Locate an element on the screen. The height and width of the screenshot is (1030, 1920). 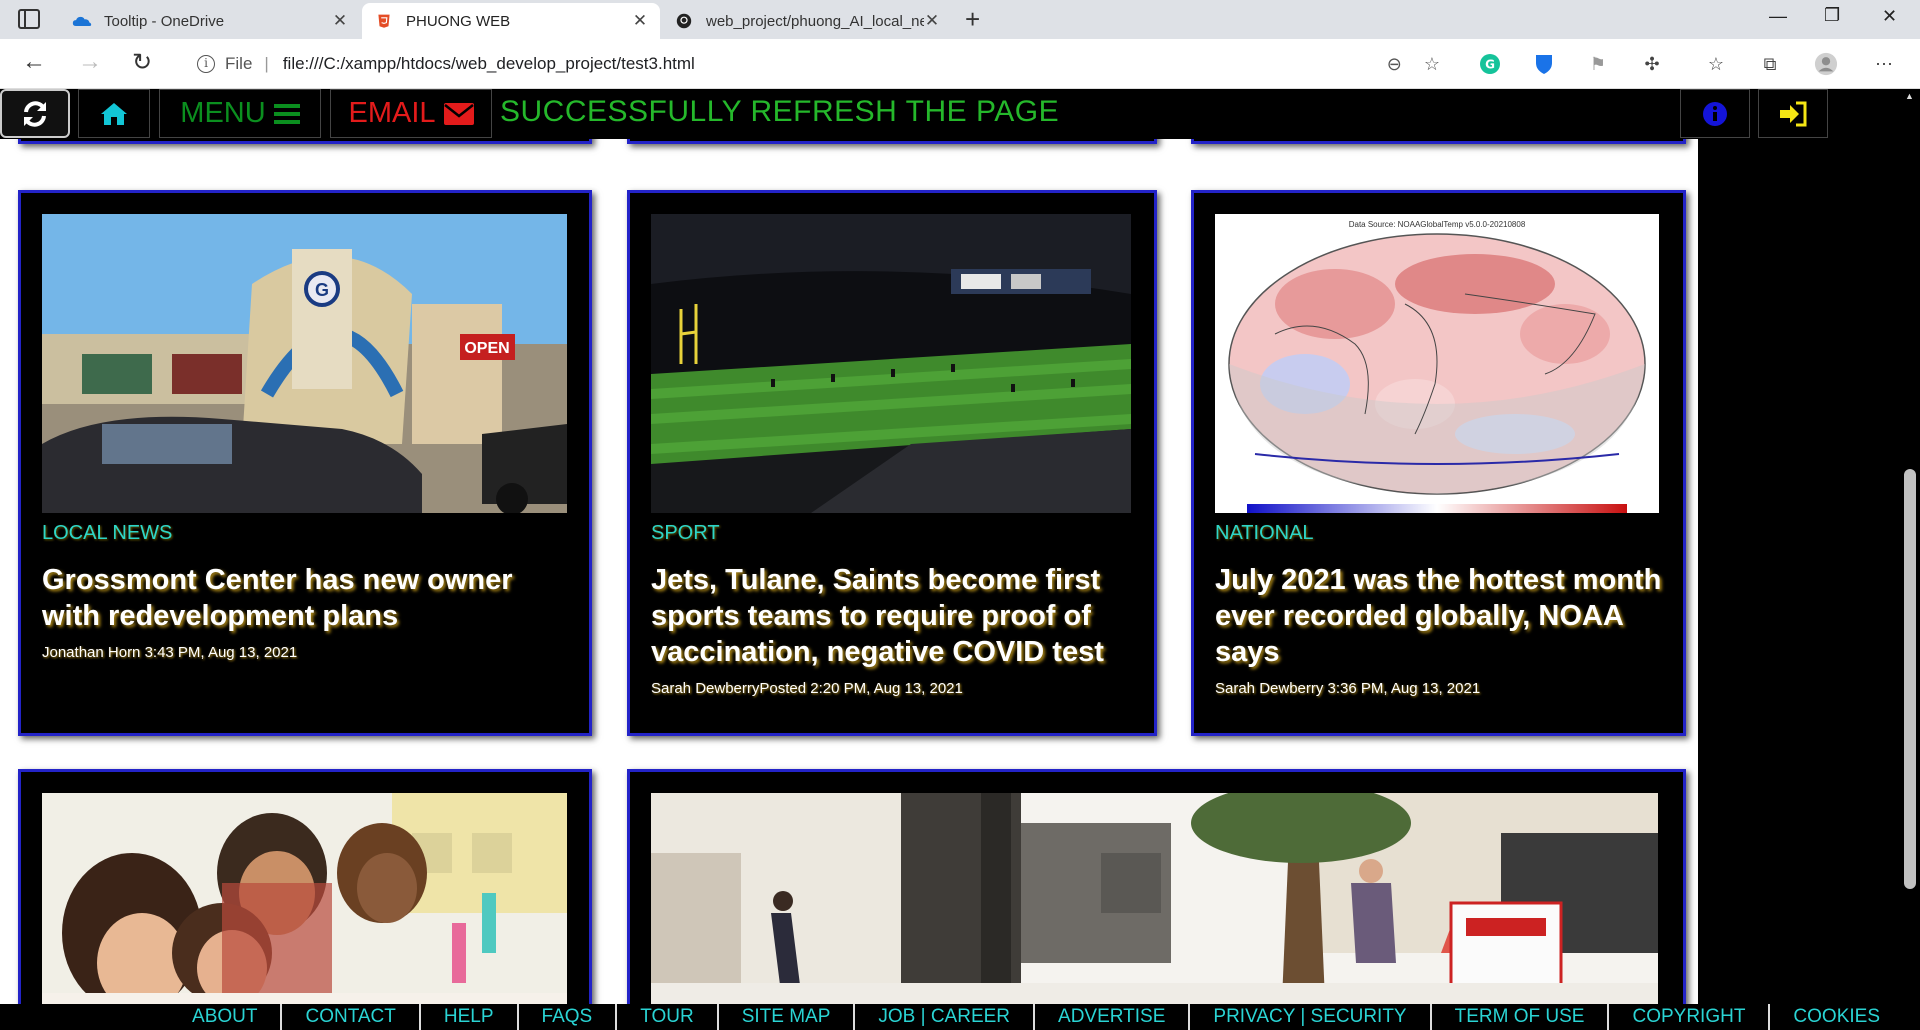
html5-icon is located at coordinates (384, 21).